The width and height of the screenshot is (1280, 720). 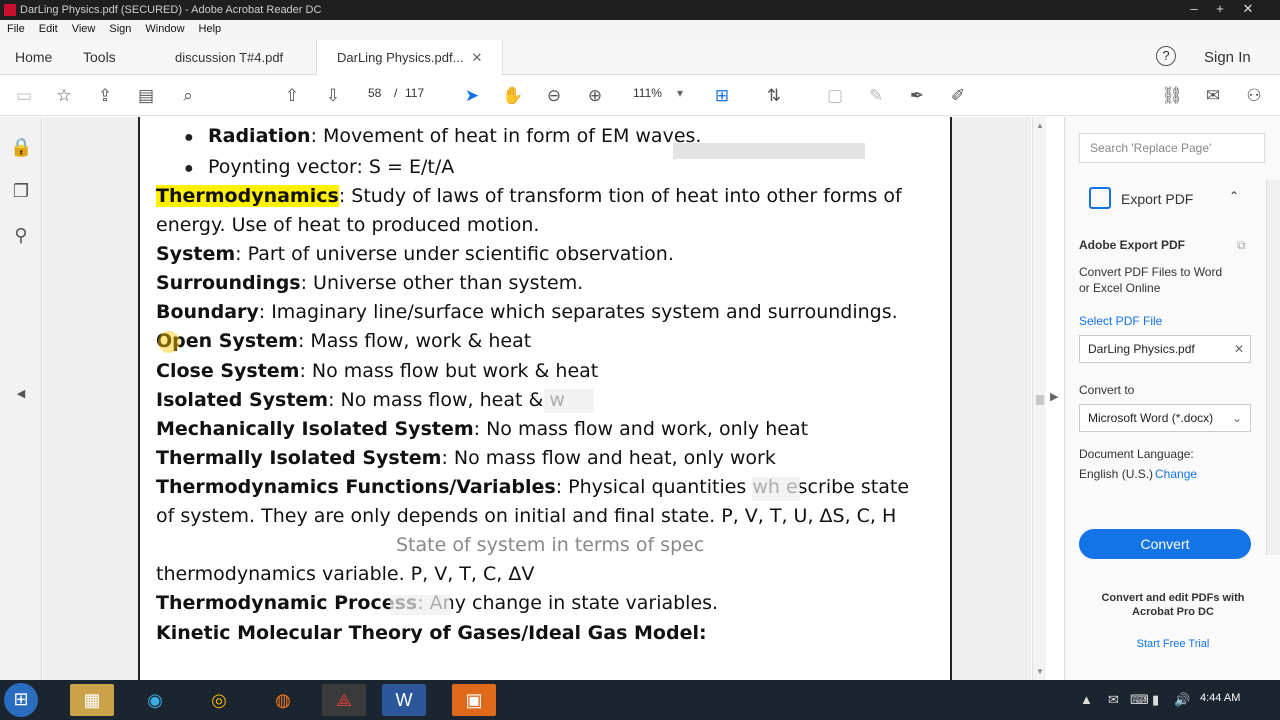 I want to click on taskbar-clock: 4:44 AM, so click(x=1220, y=698).